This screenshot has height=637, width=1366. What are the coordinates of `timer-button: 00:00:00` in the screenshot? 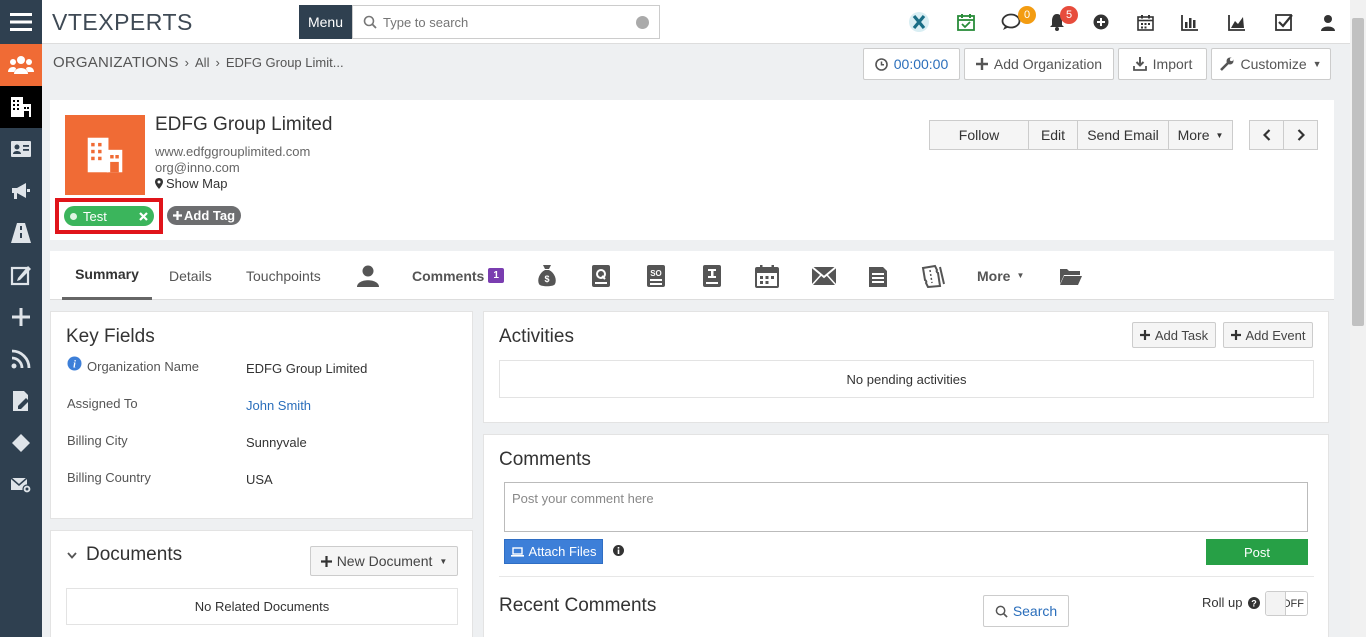 It's located at (911, 64).